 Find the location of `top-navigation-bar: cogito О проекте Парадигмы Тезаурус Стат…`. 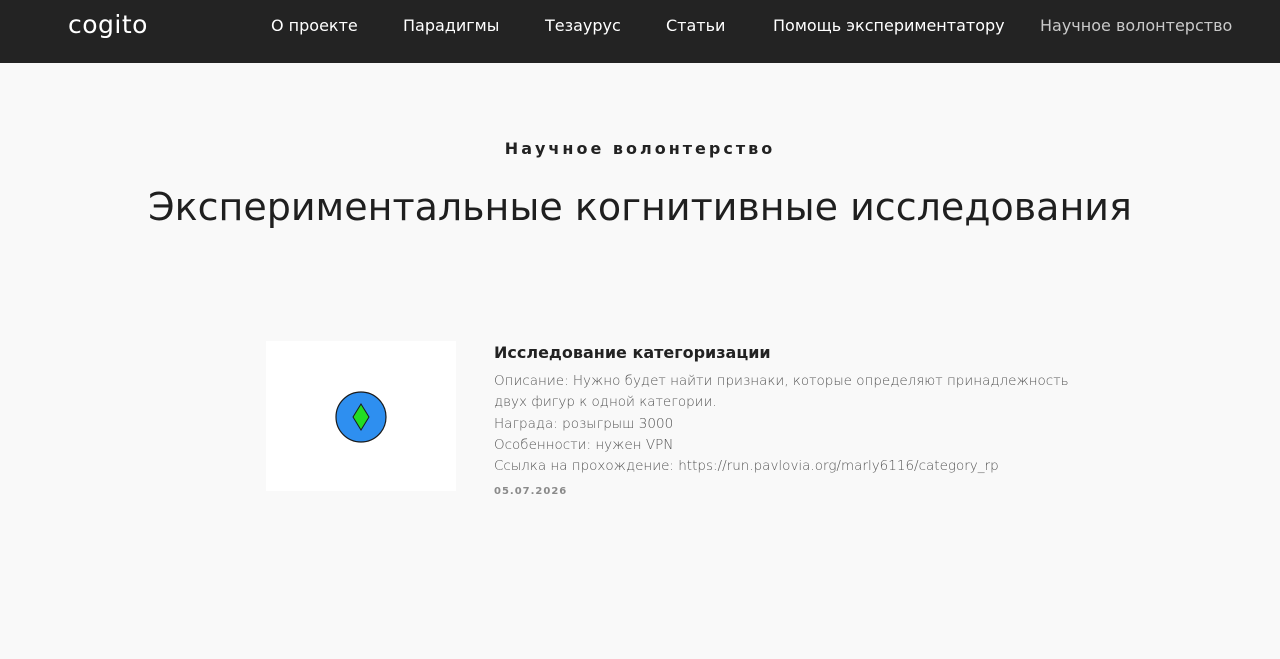

top-navigation-bar: cogito О проекте Парадигмы Тезаурус Стат… is located at coordinates (640, 31).